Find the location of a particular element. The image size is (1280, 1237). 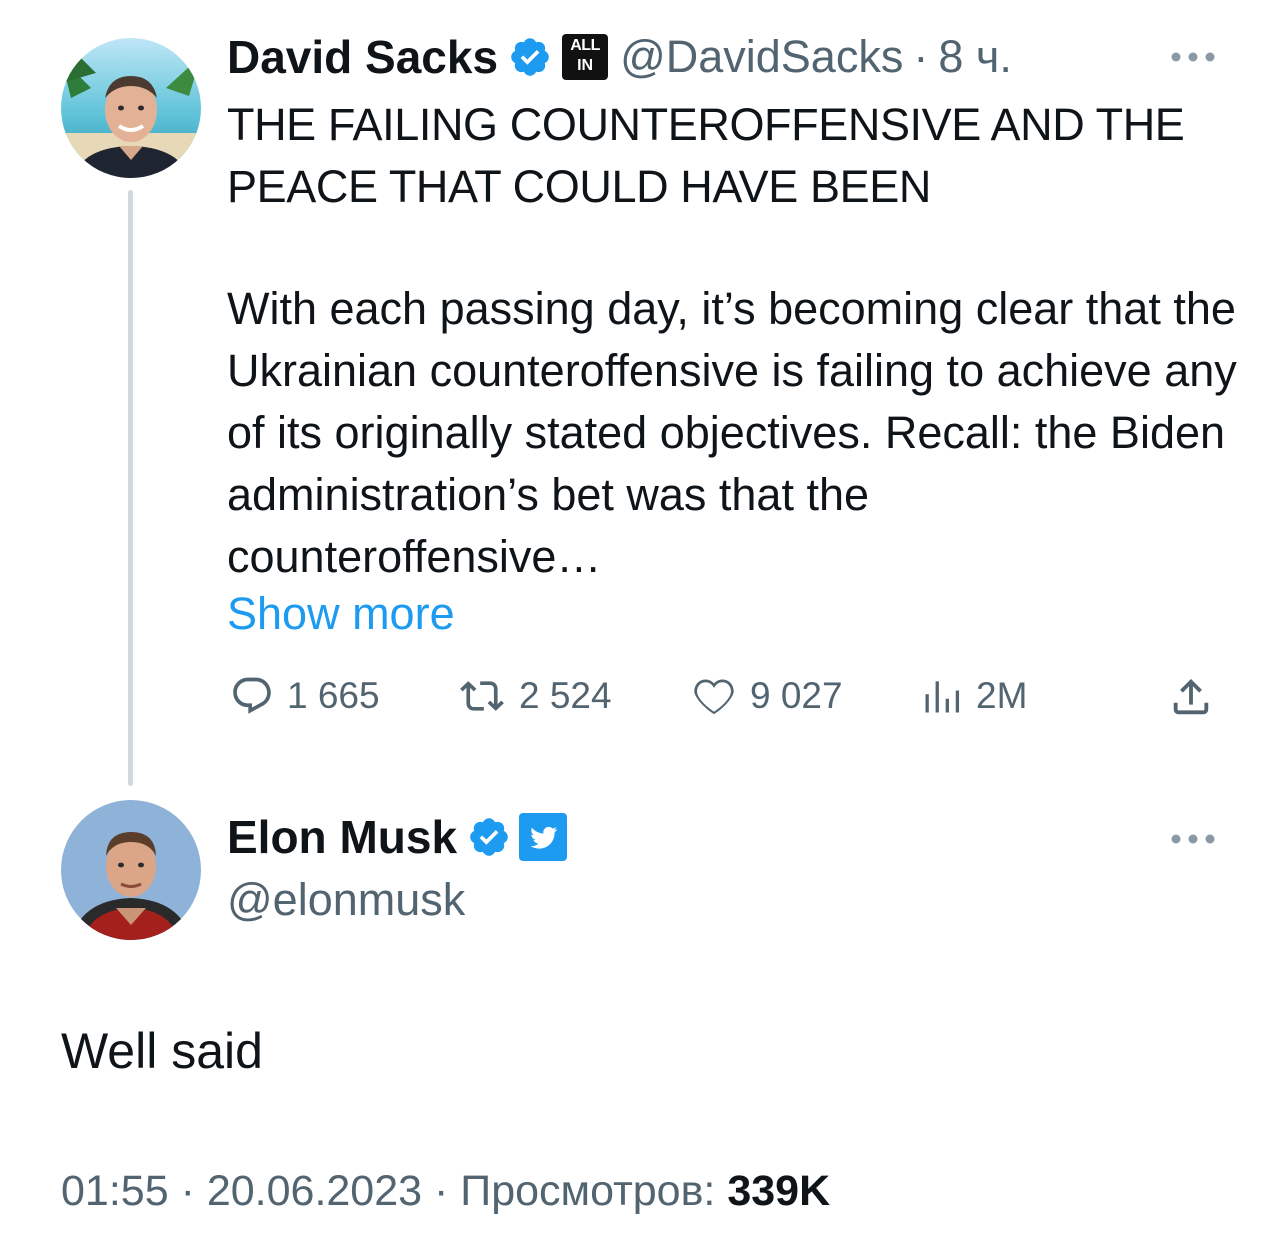

retweet-icon is located at coordinates (482, 696).